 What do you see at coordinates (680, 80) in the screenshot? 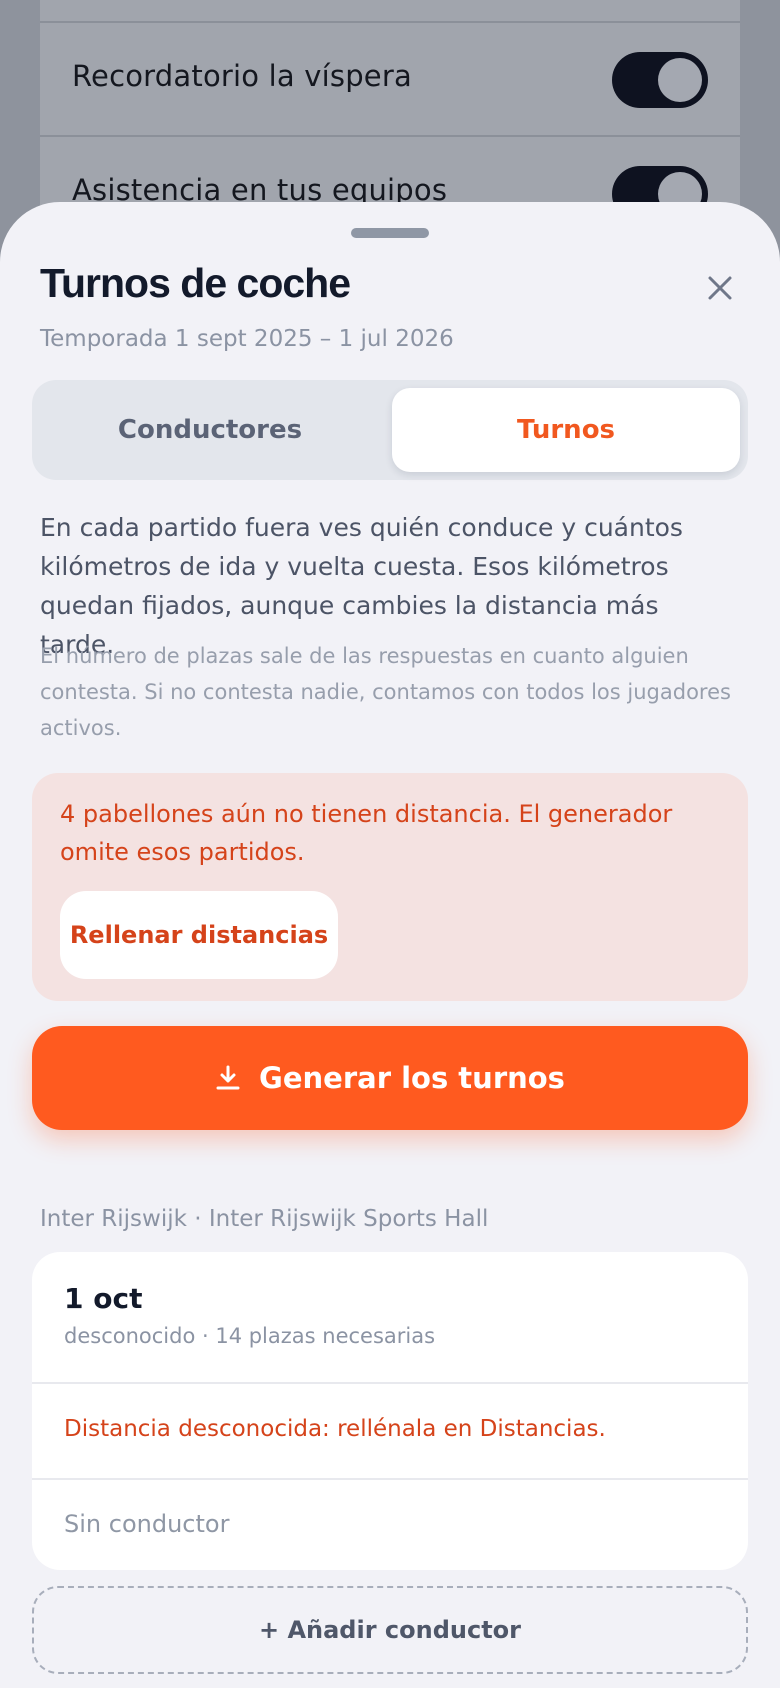
I see `toggle-knob` at bounding box center [680, 80].